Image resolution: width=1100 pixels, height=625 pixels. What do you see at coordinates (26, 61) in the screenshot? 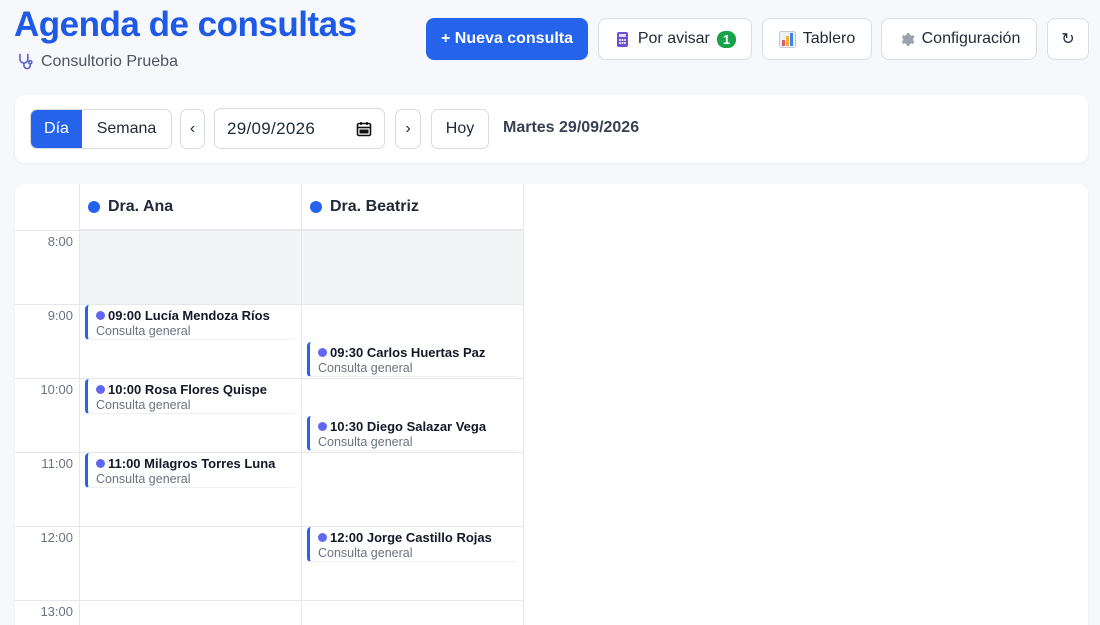
I see `stethoscope-icon` at bounding box center [26, 61].